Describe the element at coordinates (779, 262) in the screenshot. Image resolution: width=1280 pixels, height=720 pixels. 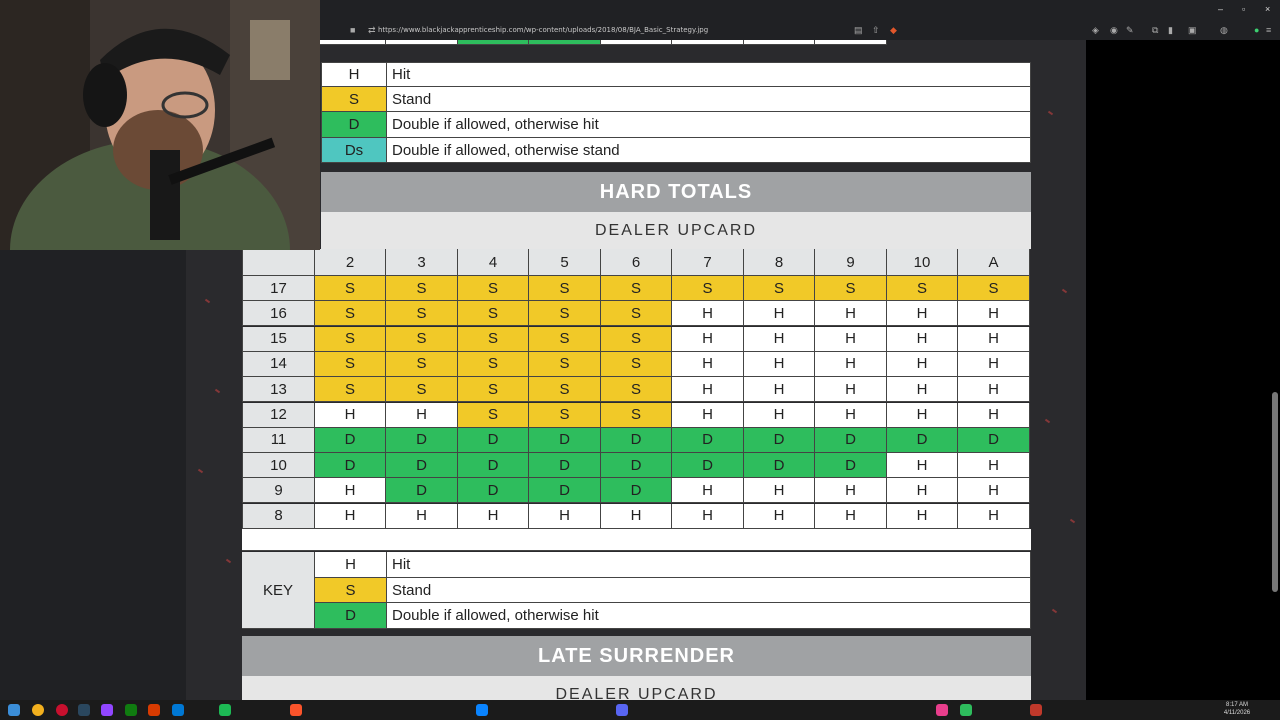
I see `upcard-header: 8` at that location.